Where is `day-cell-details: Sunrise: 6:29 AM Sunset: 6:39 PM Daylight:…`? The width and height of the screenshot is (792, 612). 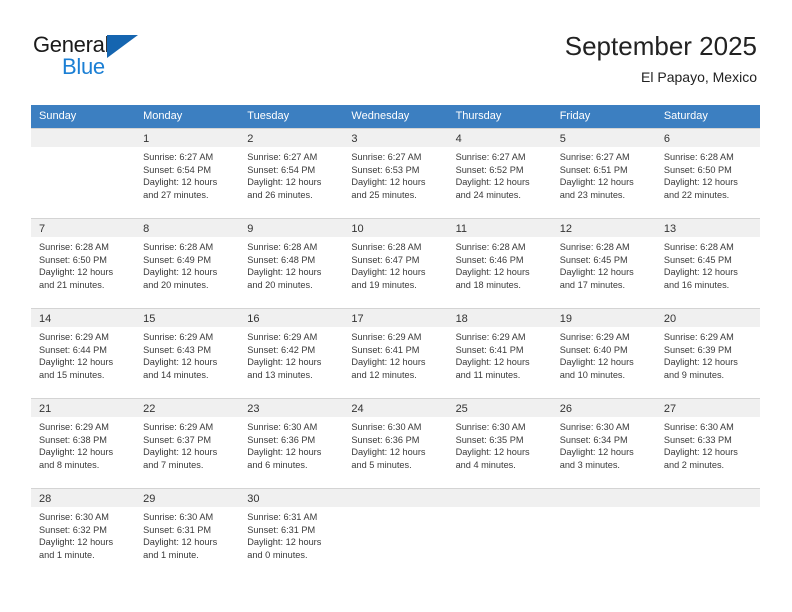
day-cell-details: Sunrise: 6:29 AM Sunset: 6:39 PM Daylight:… is located at coordinates (708, 354).